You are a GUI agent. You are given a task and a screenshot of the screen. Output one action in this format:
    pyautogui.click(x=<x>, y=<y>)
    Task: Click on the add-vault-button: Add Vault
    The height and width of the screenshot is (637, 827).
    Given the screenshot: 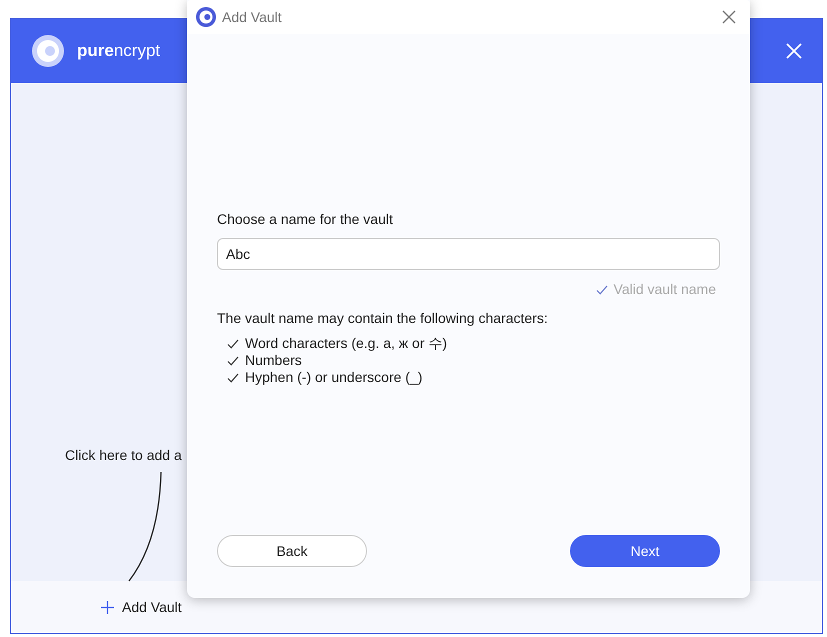 What is the action you would take?
    pyautogui.click(x=141, y=607)
    